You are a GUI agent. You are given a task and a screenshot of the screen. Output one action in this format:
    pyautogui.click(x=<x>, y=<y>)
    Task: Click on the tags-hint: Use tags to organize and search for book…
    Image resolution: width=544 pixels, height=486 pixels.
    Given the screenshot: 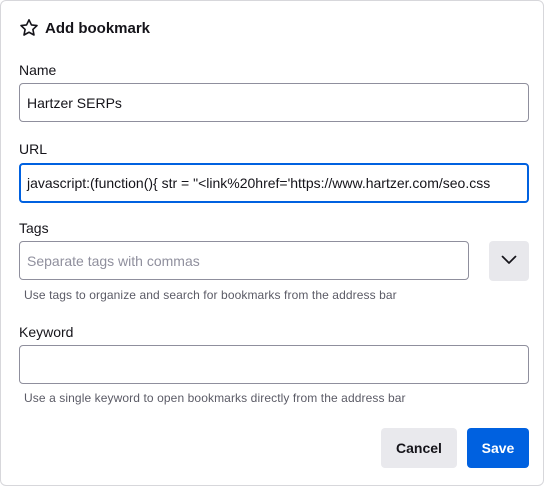 What is the action you would take?
    pyautogui.click(x=210, y=295)
    